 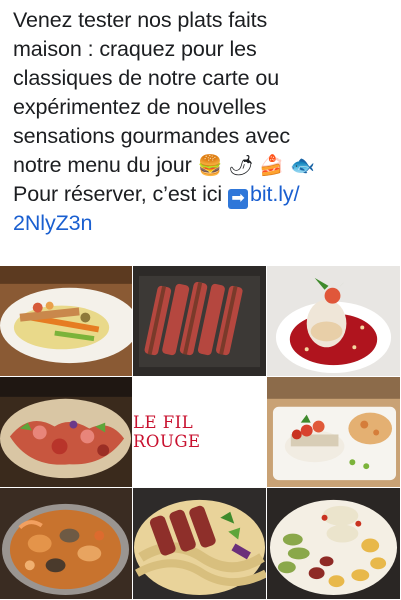 I want to click on photo-skewers-plate, so click(x=66, y=321).